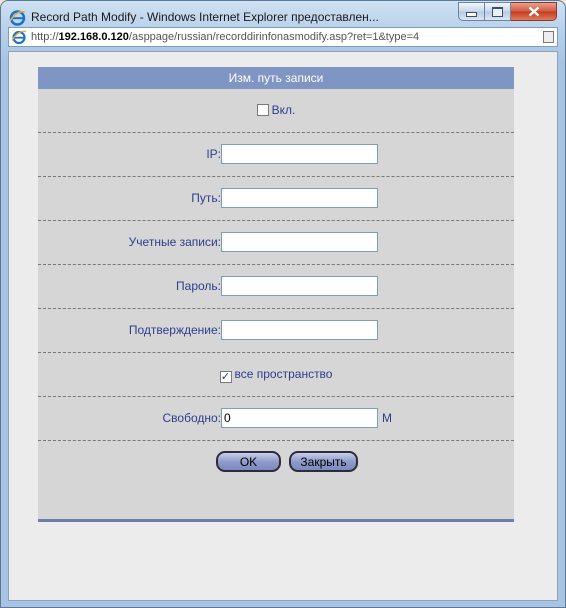 The width and height of the screenshot is (566, 608). I want to click on all-space-checkbox-wrap: ✓ все пространство, so click(276, 375).